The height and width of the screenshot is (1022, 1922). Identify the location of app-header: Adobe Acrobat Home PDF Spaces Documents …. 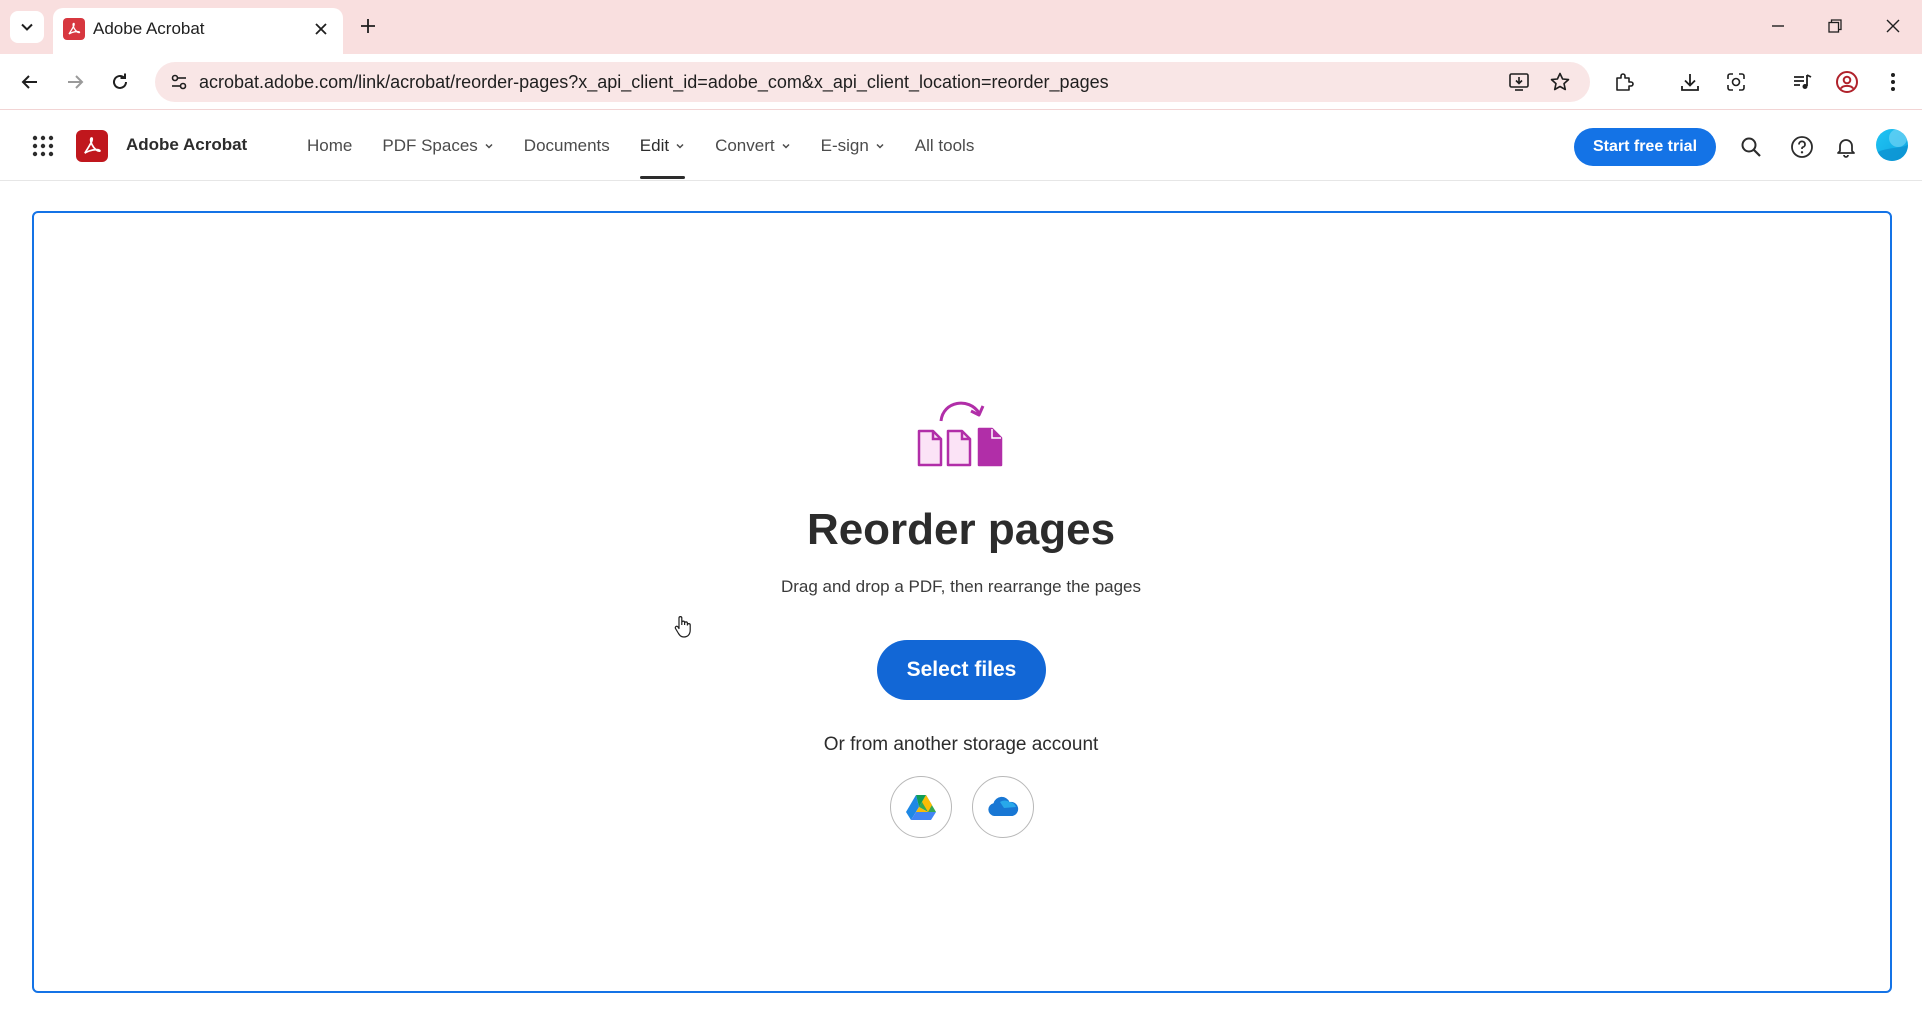
(961, 146).